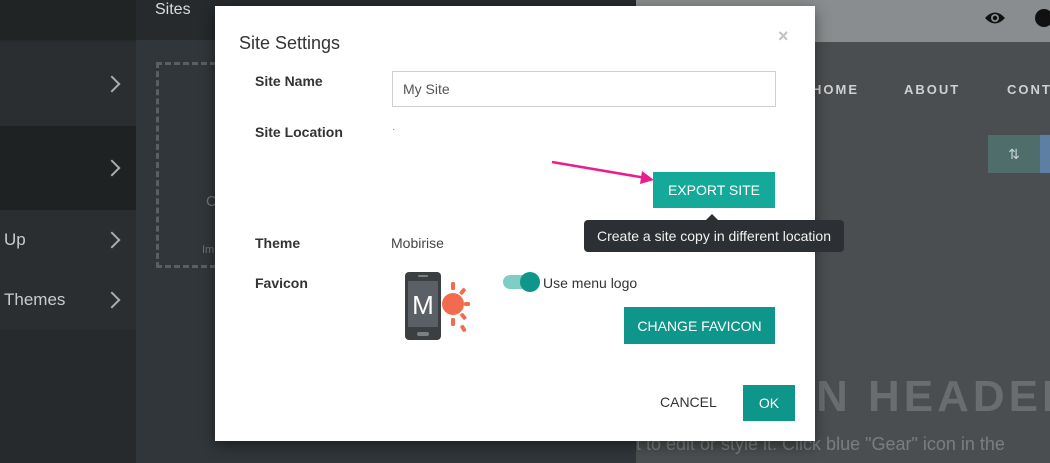 Image resolution: width=1050 pixels, height=463 pixels. I want to click on left-sidebar: Up Themes, so click(68, 231).